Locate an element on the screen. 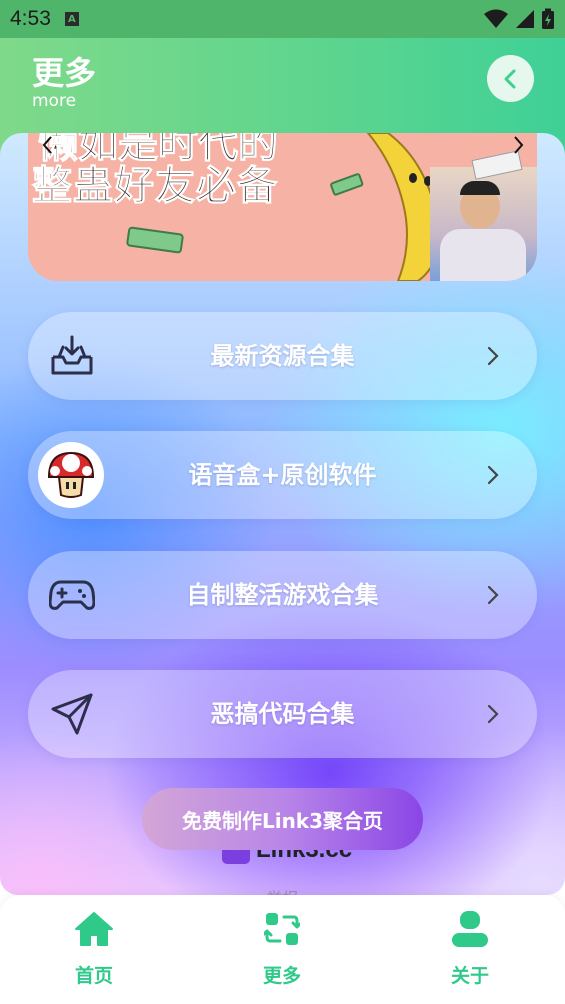  home-icon is located at coordinates (94, 929).